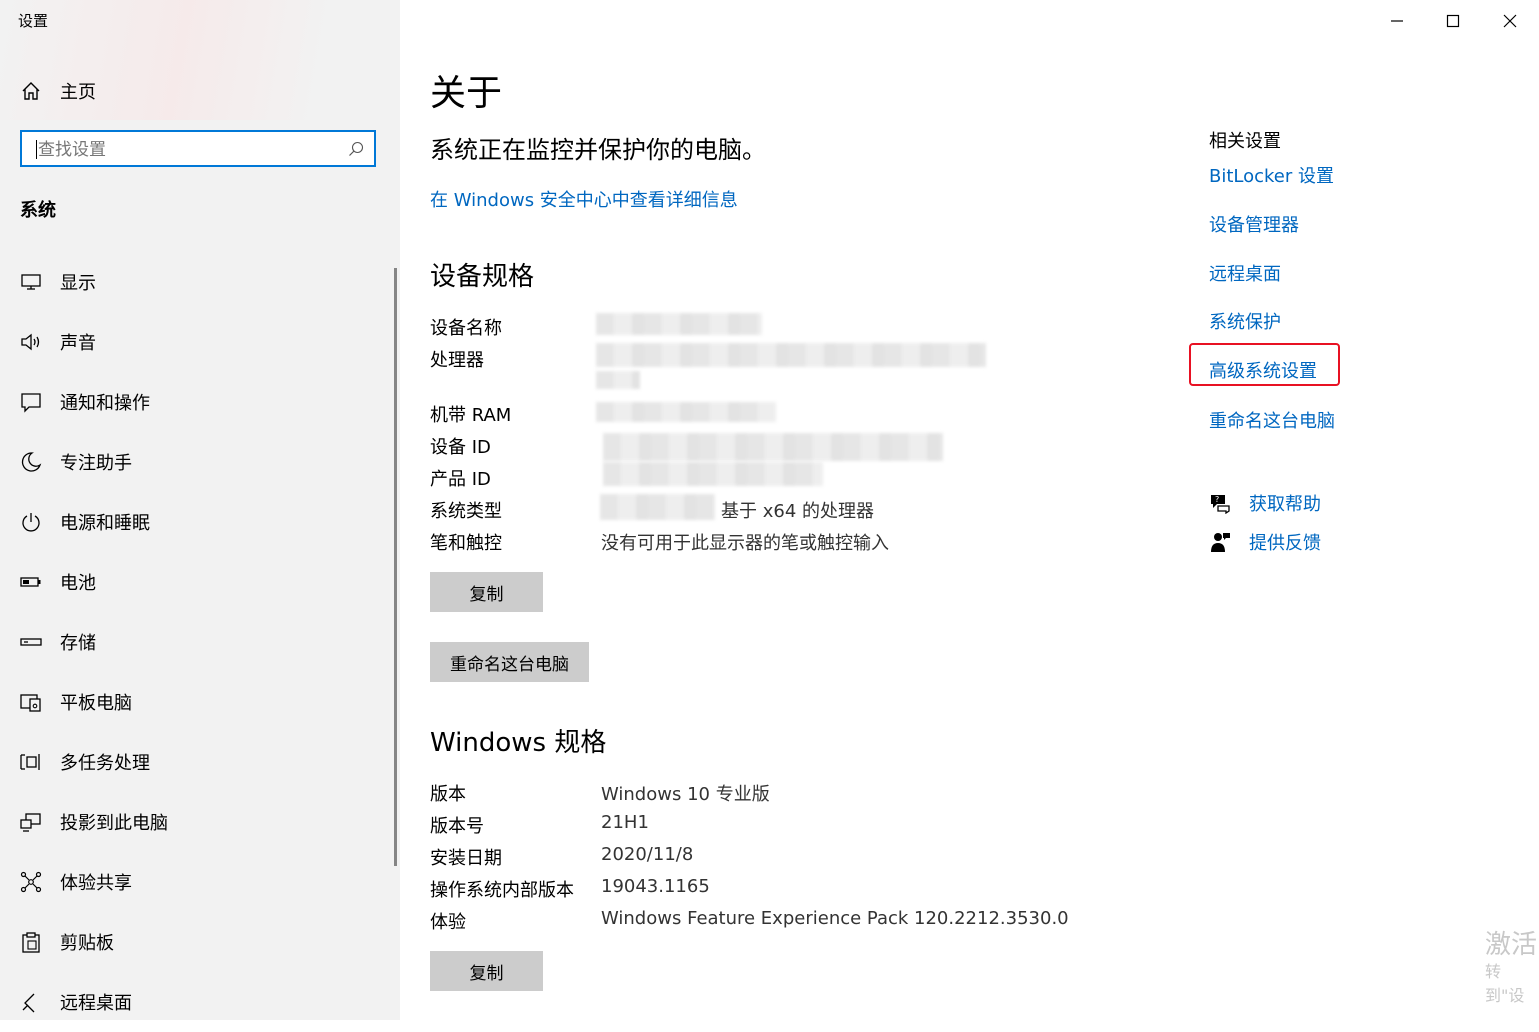 The image size is (1539, 1032). What do you see at coordinates (1220, 504) in the screenshot?
I see `help-chat-icon: ?` at bounding box center [1220, 504].